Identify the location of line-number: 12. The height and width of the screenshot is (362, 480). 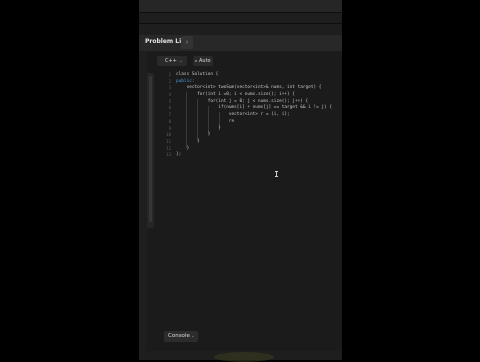
(168, 148).